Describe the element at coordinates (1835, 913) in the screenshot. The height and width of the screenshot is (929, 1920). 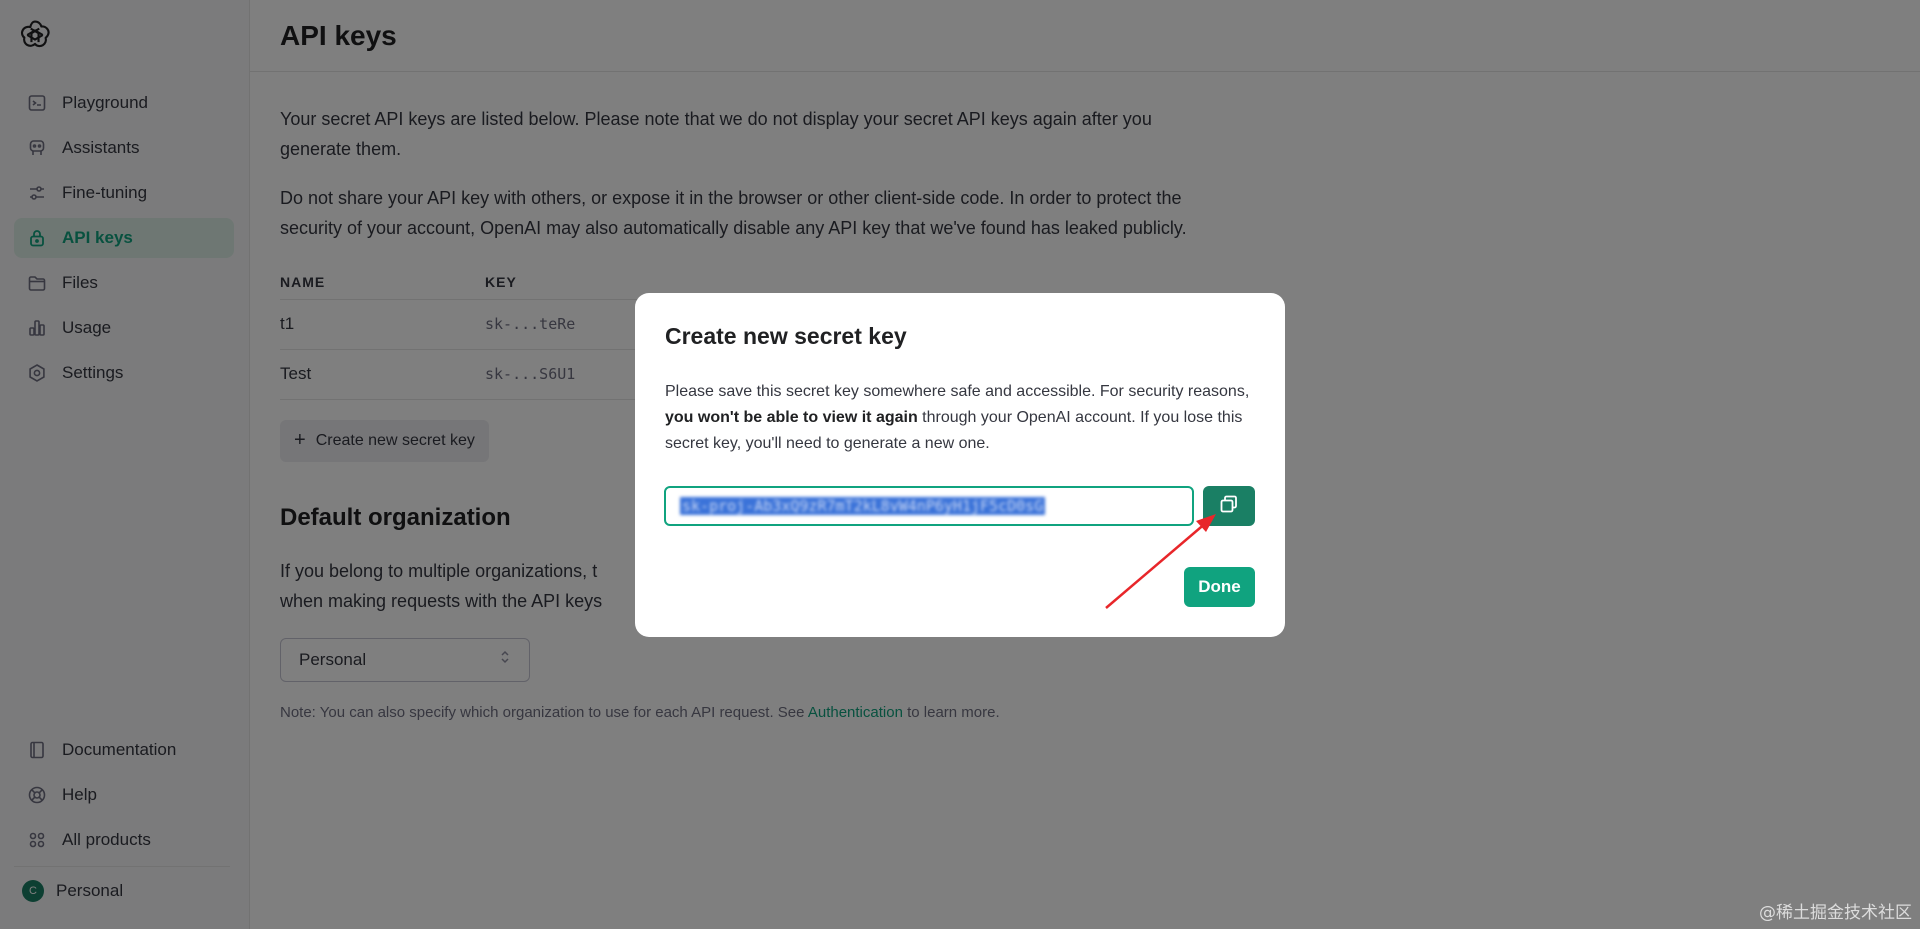
I see `watermark: @稀土掘金技术社区` at that location.